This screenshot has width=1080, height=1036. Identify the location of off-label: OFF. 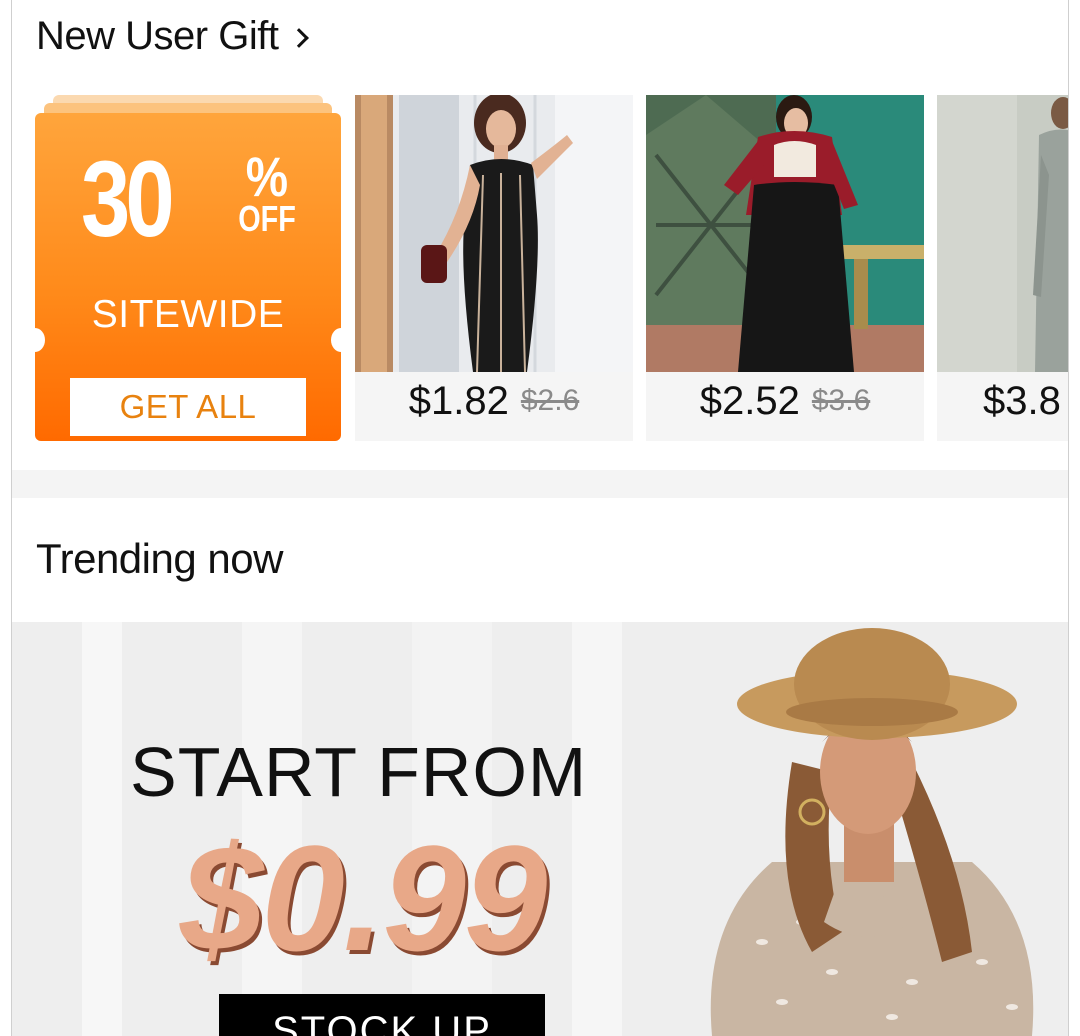
(267, 218).